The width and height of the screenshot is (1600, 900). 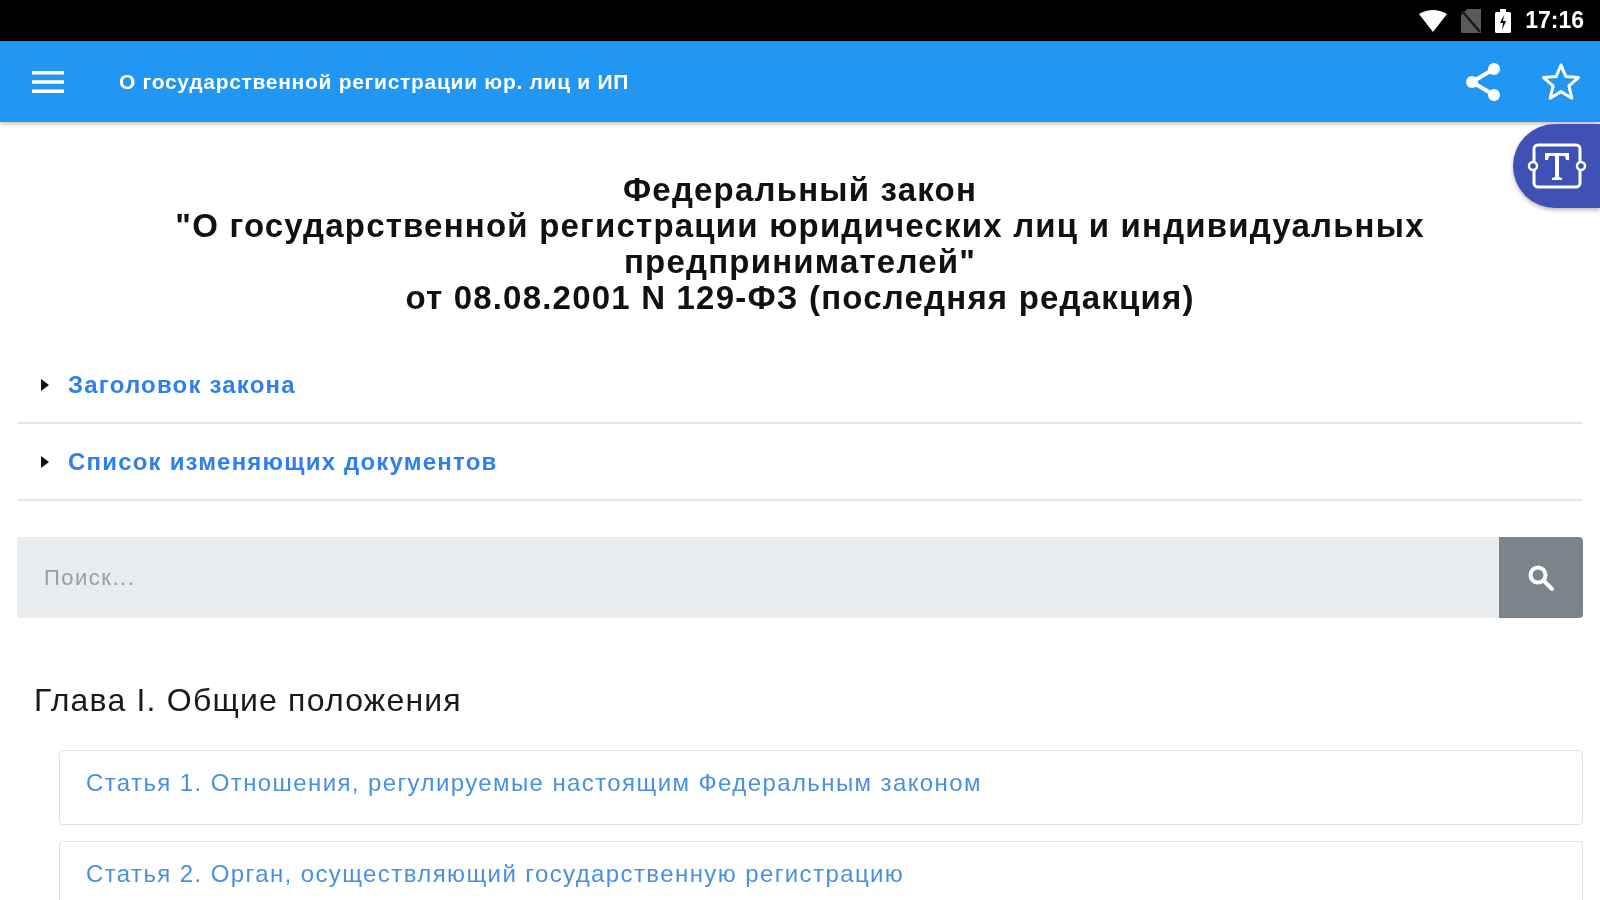 What do you see at coordinates (1503, 20) in the screenshot?
I see `battery-charging-icon` at bounding box center [1503, 20].